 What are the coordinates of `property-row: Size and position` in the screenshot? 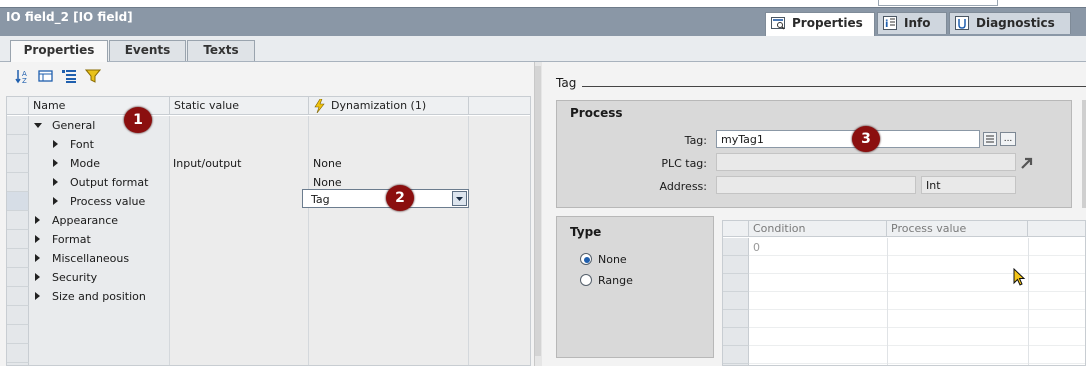 It's located at (279, 296).